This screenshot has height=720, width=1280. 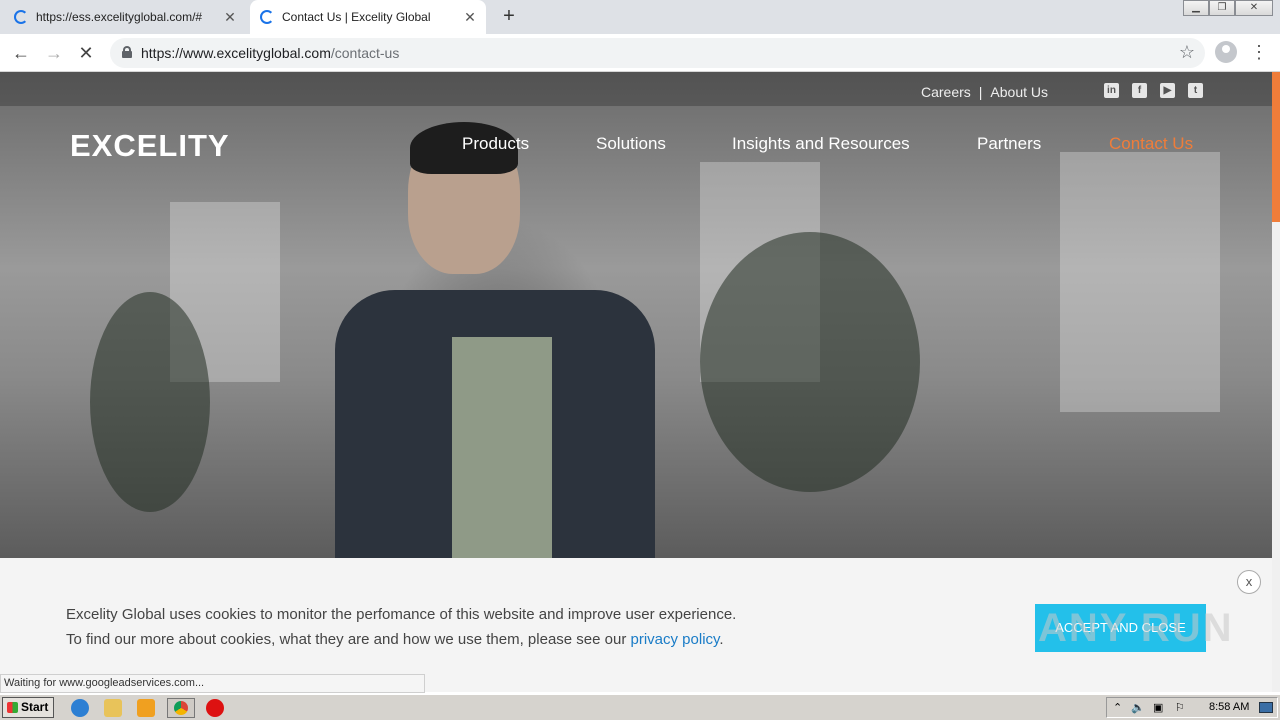 What do you see at coordinates (28, 707) in the screenshot?
I see `start-button: Start` at bounding box center [28, 707].